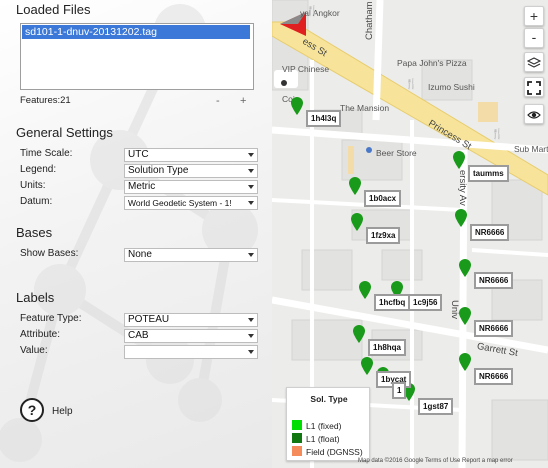 Image resolution: width=548 pixels, height=468 pixels. I want to click on legend-item-label: Field (DGNSS), so click(334, 452).